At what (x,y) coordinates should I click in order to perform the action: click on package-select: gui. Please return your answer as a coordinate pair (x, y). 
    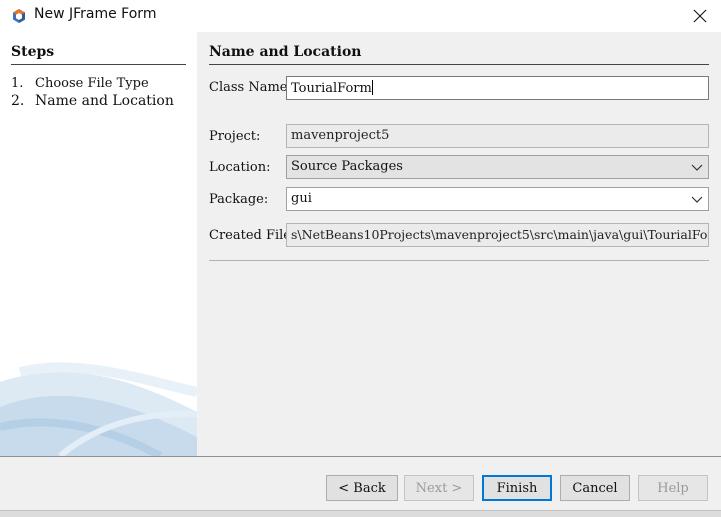
    Looking at the image, I should click on (497, 199).